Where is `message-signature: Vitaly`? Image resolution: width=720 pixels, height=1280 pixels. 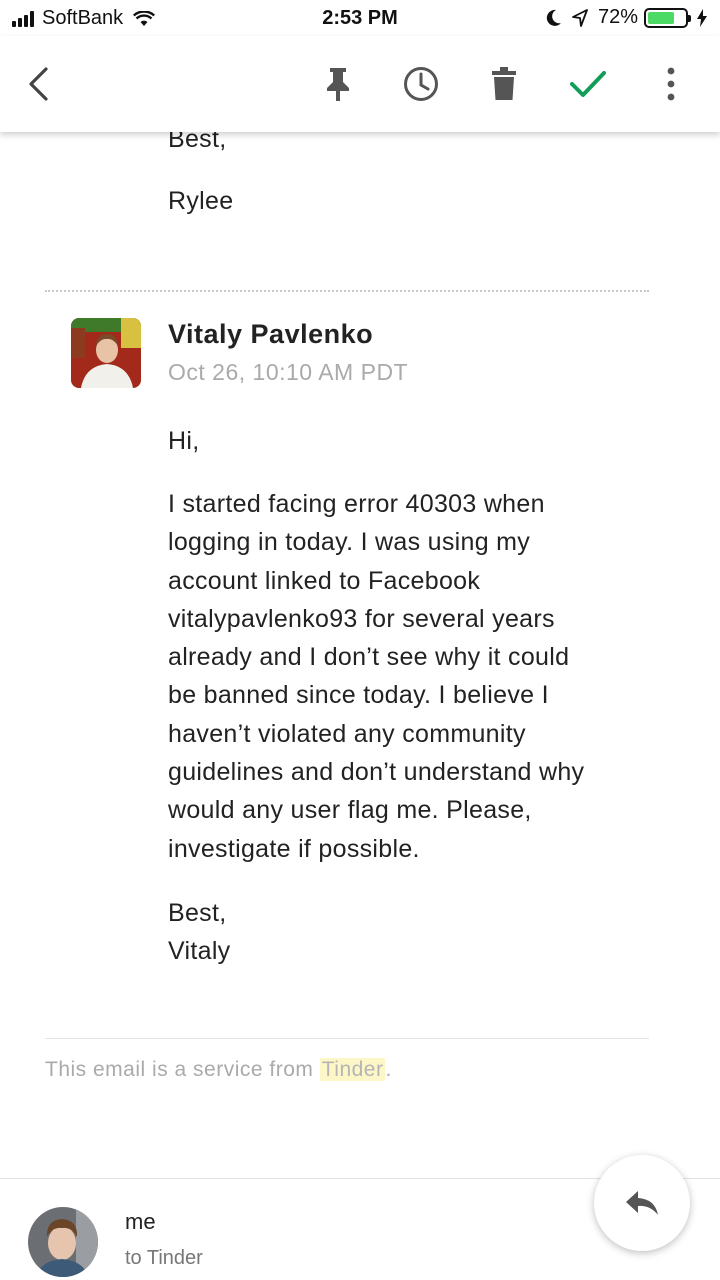
message-signature: Vitaly is located at coordinates (199, 951).